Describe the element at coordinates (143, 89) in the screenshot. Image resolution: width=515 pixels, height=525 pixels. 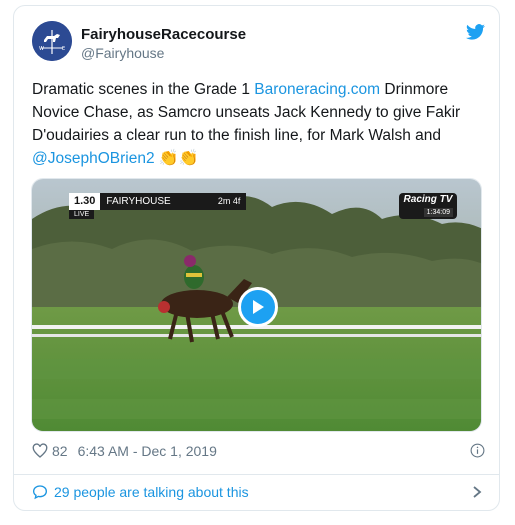
I see `tweet-text-part: Dramatic scenes in the Grade 1` at that location.